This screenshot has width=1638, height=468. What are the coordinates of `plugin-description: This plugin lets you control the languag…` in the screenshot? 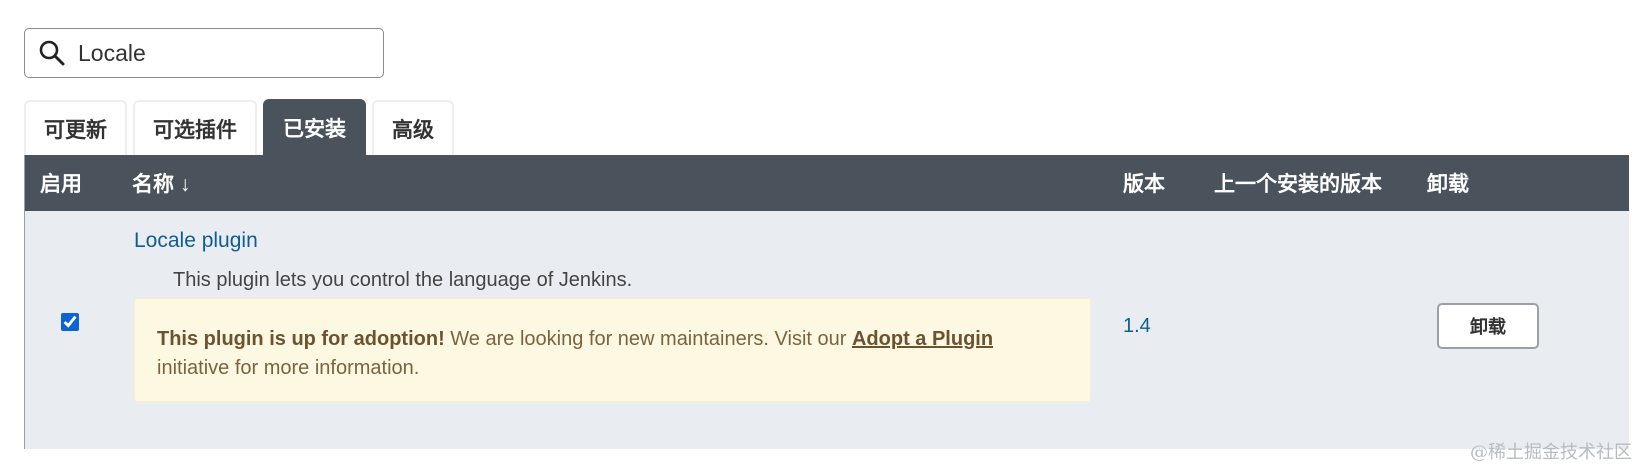 It's located at (403, 280).